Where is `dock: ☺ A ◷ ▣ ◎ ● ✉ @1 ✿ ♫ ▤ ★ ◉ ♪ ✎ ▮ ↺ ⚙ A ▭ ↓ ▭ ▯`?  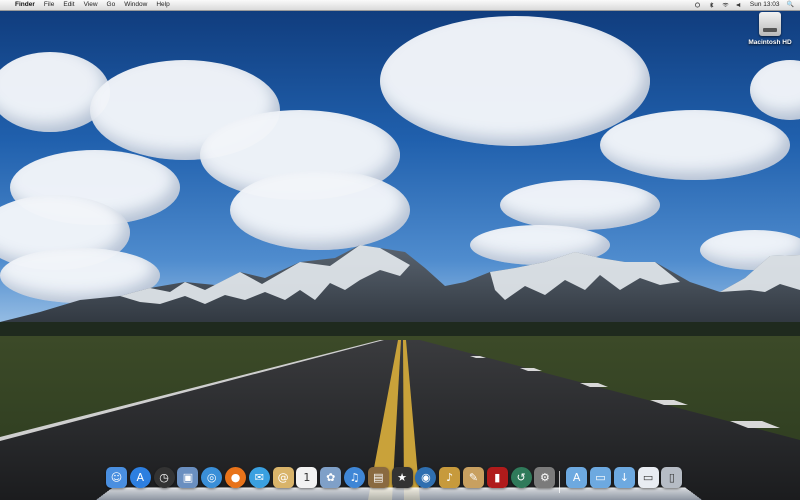 dock: ☺ A ◷ ▣ ◎ ● ✉ @1 ✿ ♫ ▤ ★ ◉ ♪ ✎ ▮ ↺ ⚙ A ▭ ↓ ▭ ▯ is located at coordinates (399, 483).